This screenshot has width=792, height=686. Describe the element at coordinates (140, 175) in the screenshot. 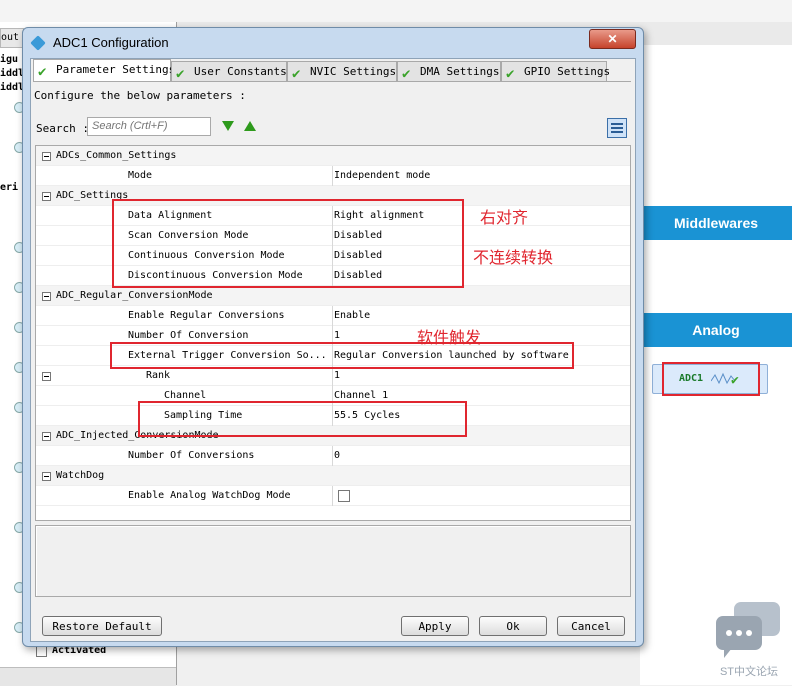

I see `param-name: Mode` at that location.